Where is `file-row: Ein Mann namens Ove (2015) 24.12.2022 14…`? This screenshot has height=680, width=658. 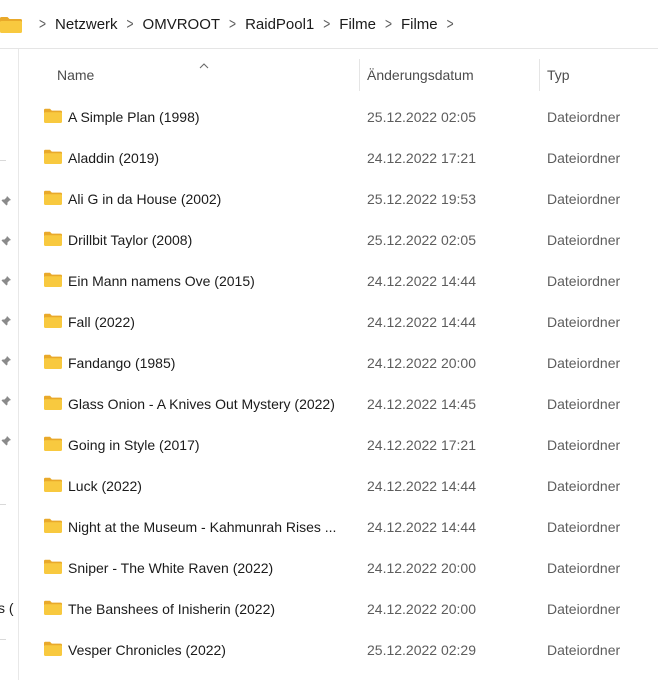
file-row: Ein Mann namens Ove (2015) 24.12.2022 14… is located at coordinates (338, 281).